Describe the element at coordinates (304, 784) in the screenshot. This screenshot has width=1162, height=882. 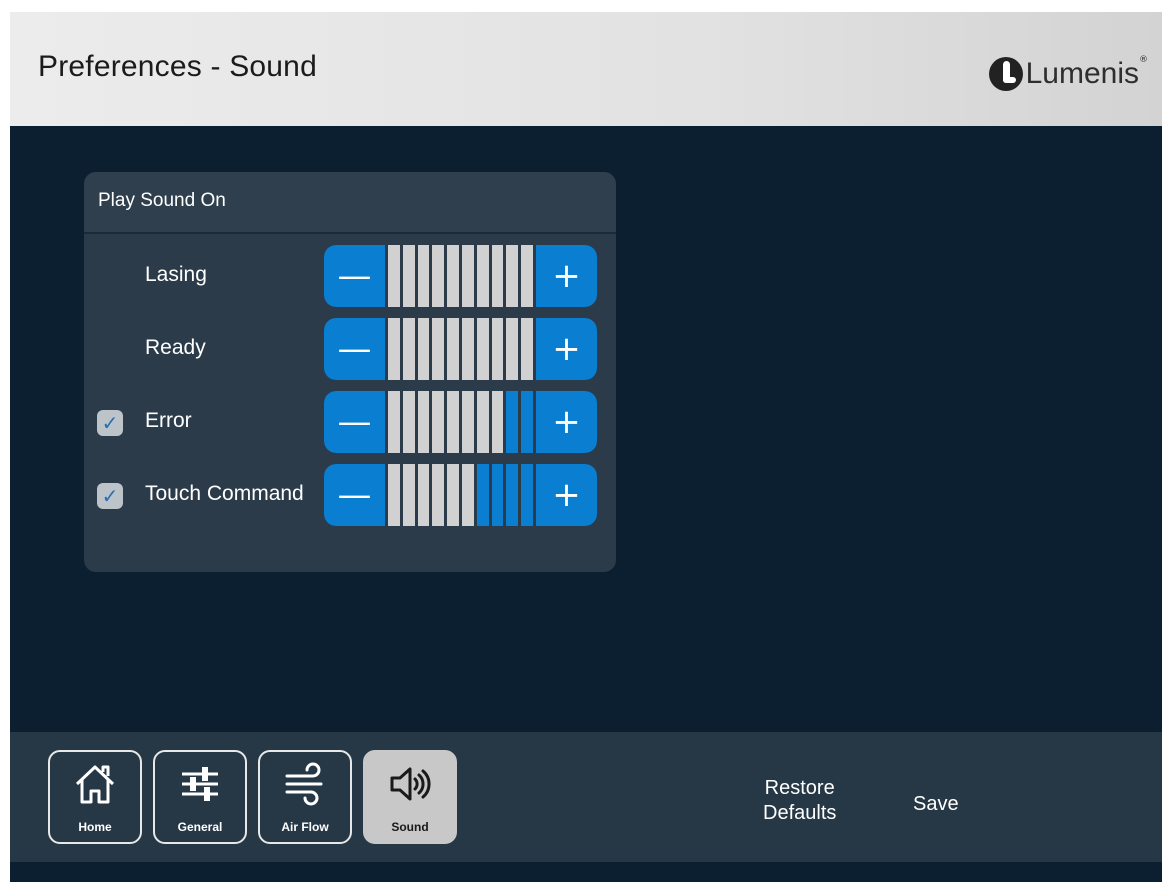
I see `wind-icon` at that location.